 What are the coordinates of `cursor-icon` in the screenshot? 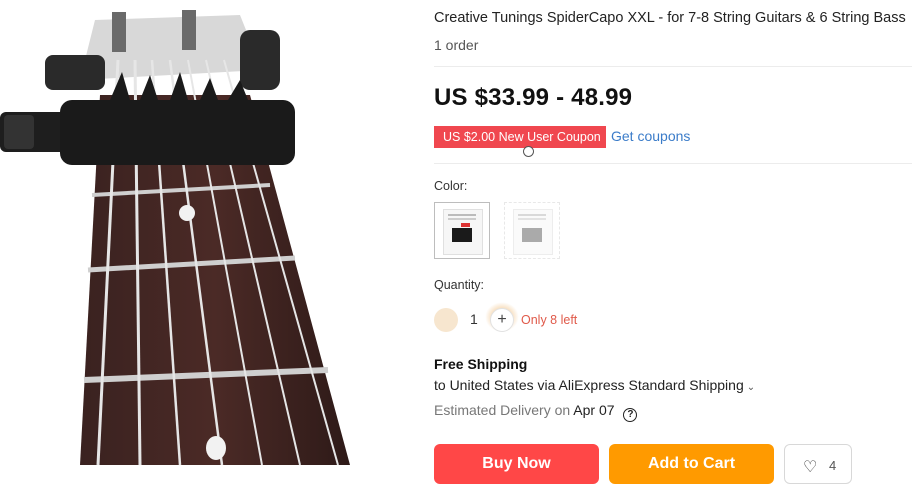 It's located at (528, 151).